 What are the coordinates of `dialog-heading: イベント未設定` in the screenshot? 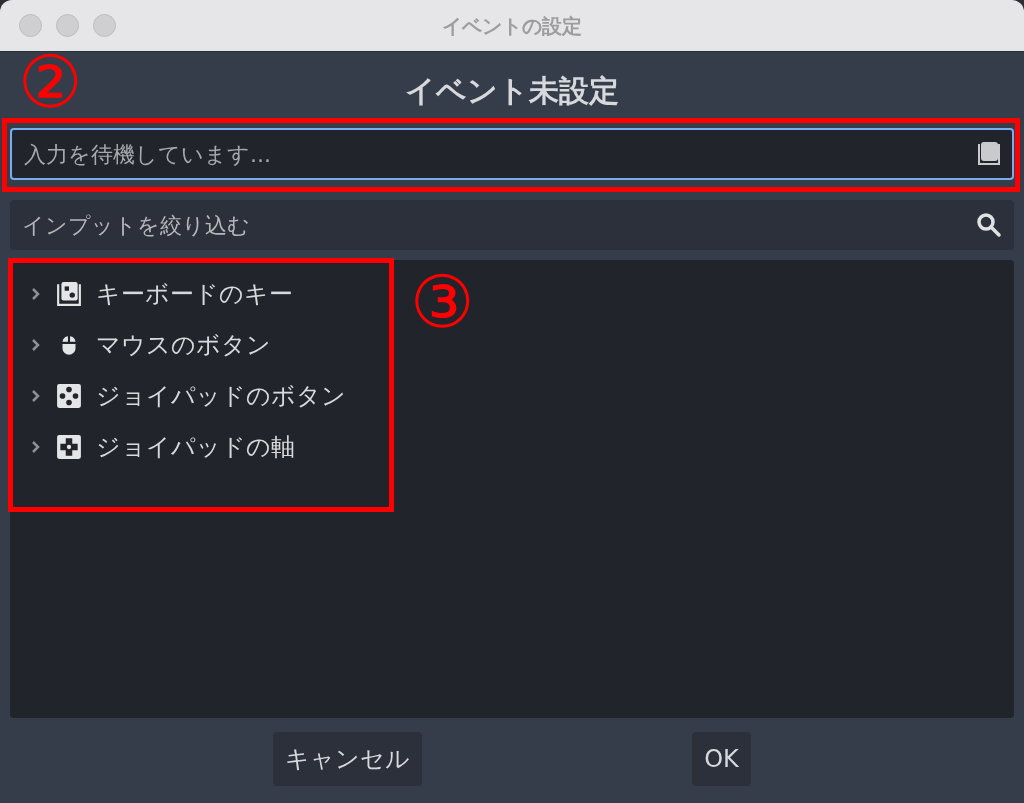 It's located at (512, 90).